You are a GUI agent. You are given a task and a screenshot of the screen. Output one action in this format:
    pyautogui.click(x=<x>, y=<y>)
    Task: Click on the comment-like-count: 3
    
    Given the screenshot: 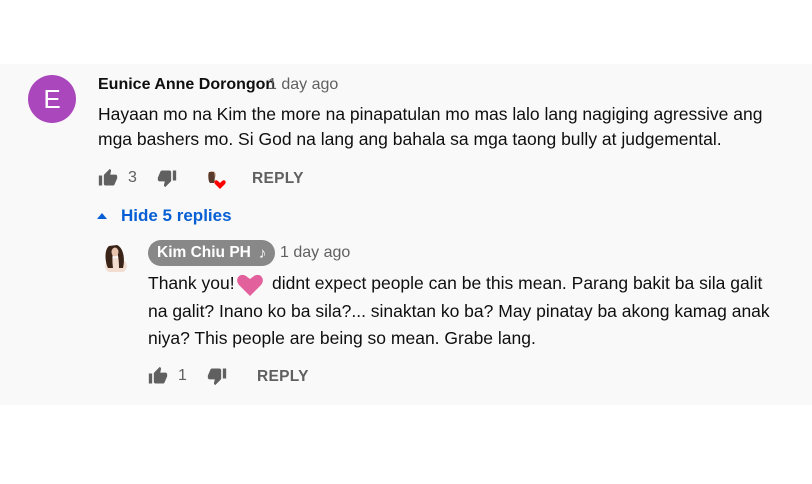 What is the action you would take?
    pyautogui.click(x=132, y=177)
    